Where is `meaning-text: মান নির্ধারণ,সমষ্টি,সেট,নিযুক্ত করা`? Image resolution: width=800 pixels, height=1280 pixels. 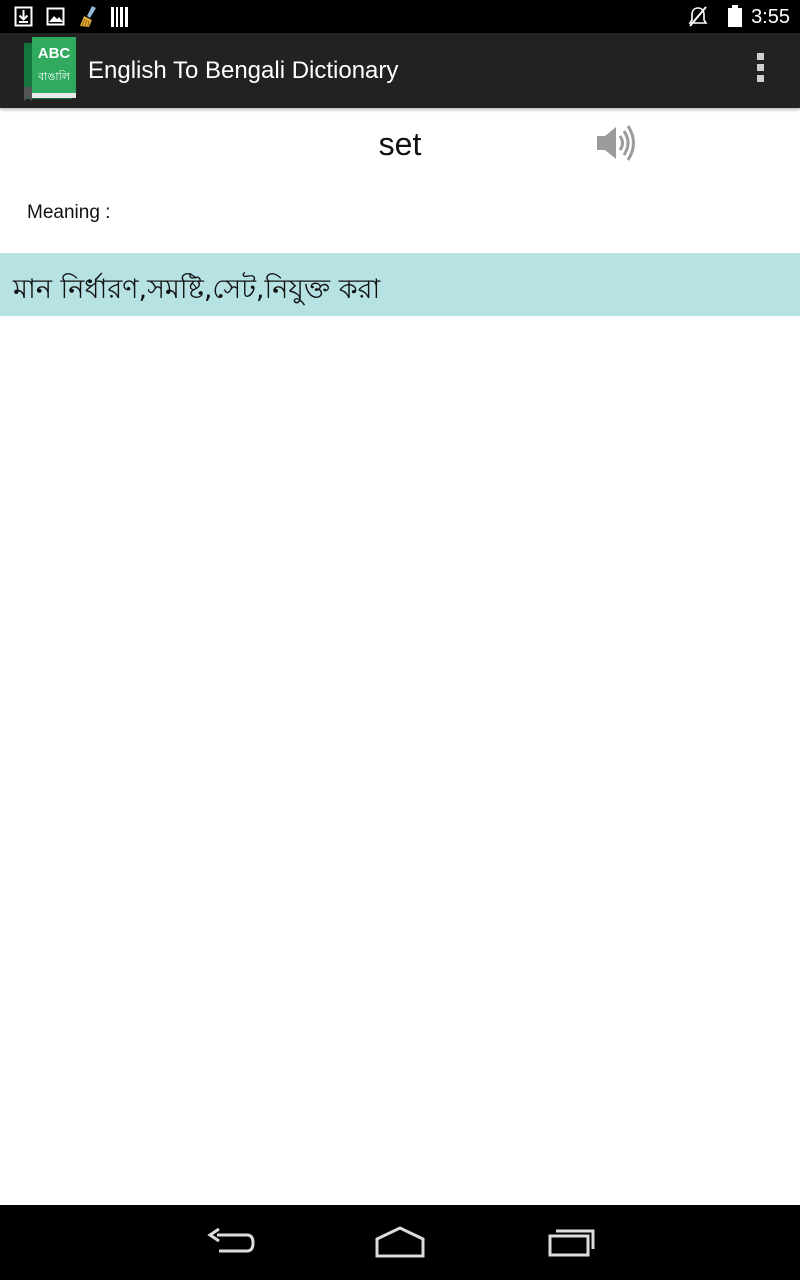
meaning-text: মান নির্ধারণ,সমষ্টি,সেট,নিযুক্ত করা is located at coordinates (197, 289).